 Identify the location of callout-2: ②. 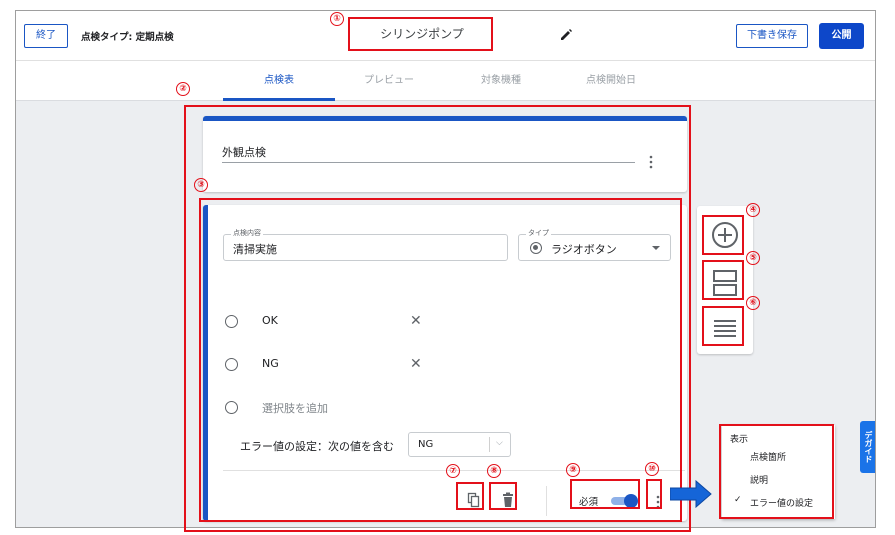
(183, 89).